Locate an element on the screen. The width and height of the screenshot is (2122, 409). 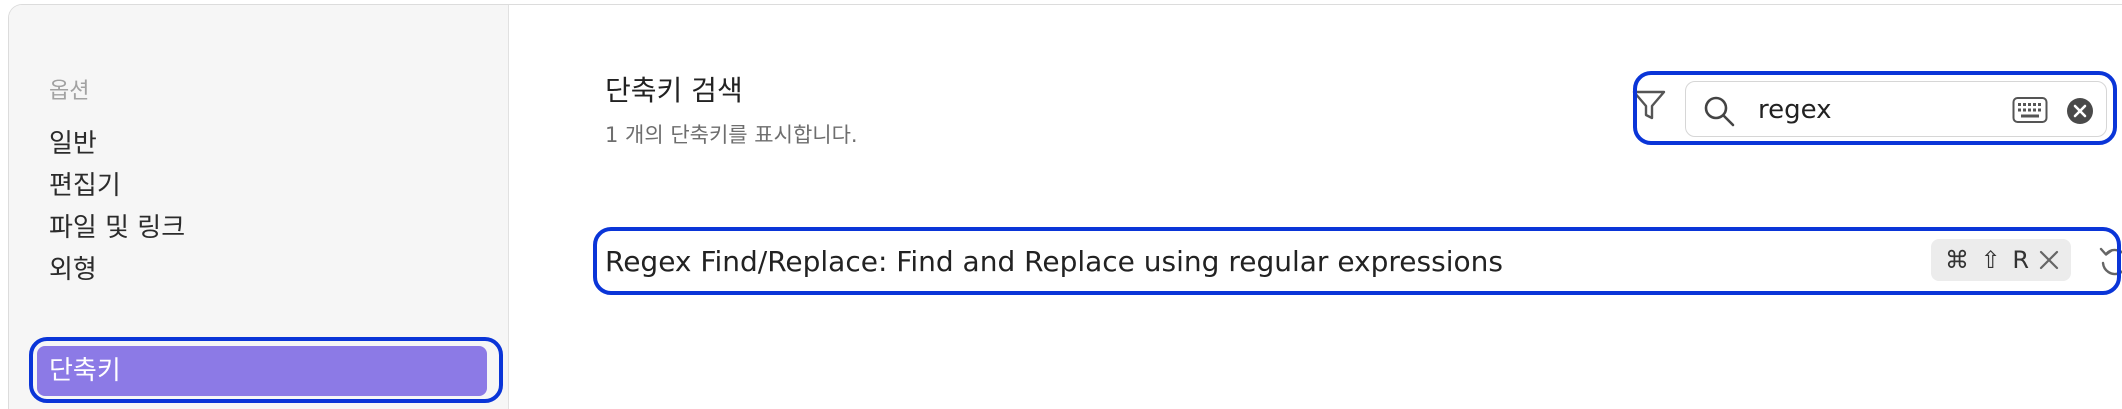
search-box is located at coordinates (1896, 109).